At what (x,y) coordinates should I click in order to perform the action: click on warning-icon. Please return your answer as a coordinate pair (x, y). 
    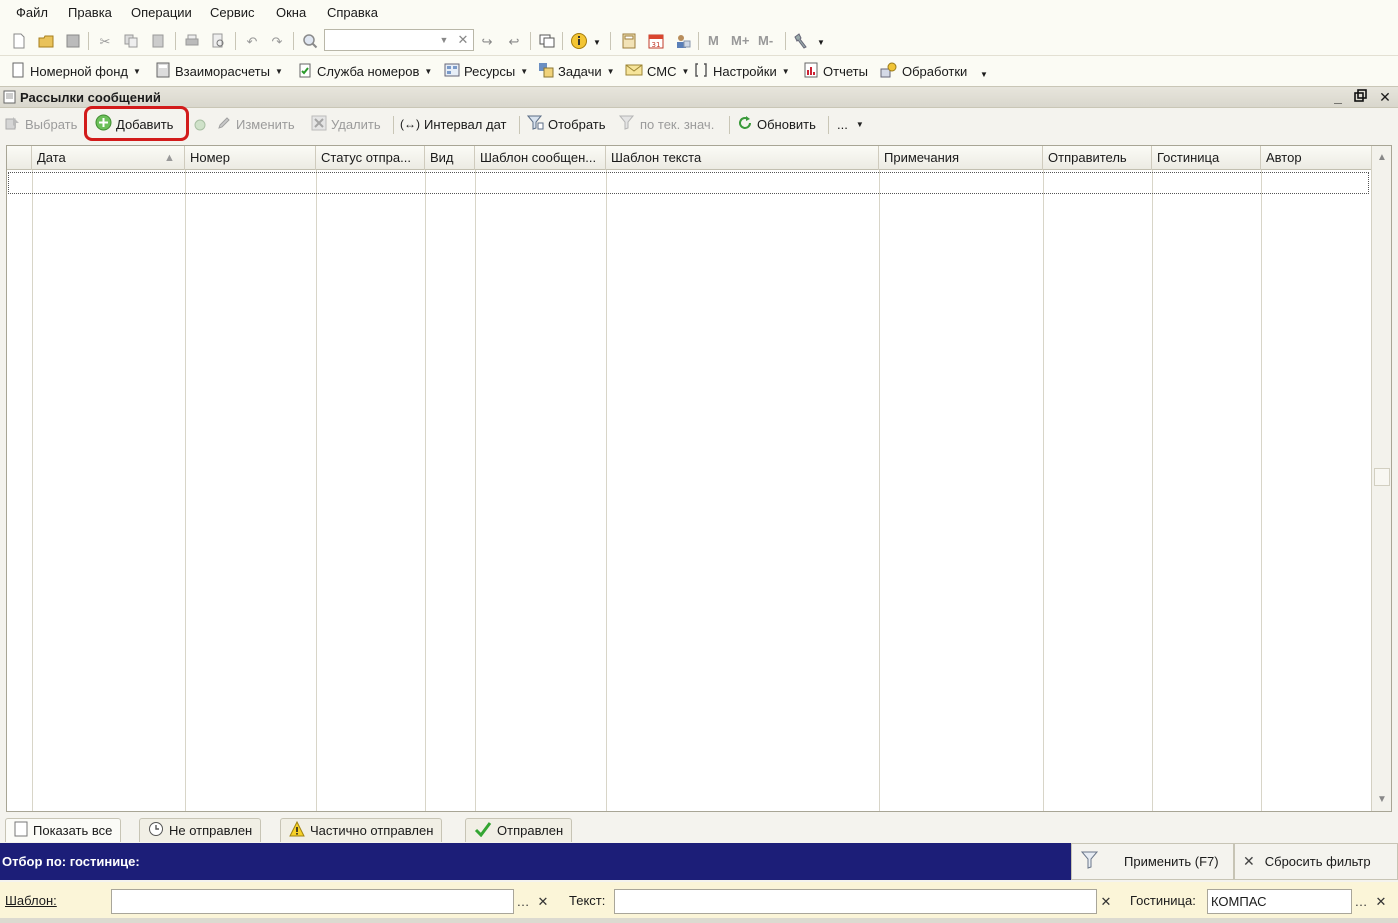
    Looking at the image, I should click on (297, 830).